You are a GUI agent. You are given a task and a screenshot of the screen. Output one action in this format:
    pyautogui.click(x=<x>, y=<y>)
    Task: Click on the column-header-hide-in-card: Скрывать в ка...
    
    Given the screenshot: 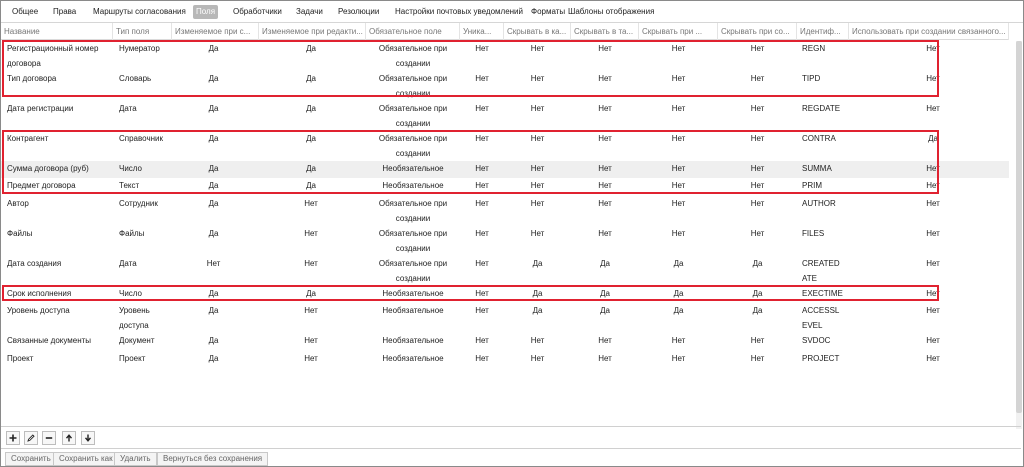 What is the action you would take?
    pyautogui.click(x=537, y=31)
    